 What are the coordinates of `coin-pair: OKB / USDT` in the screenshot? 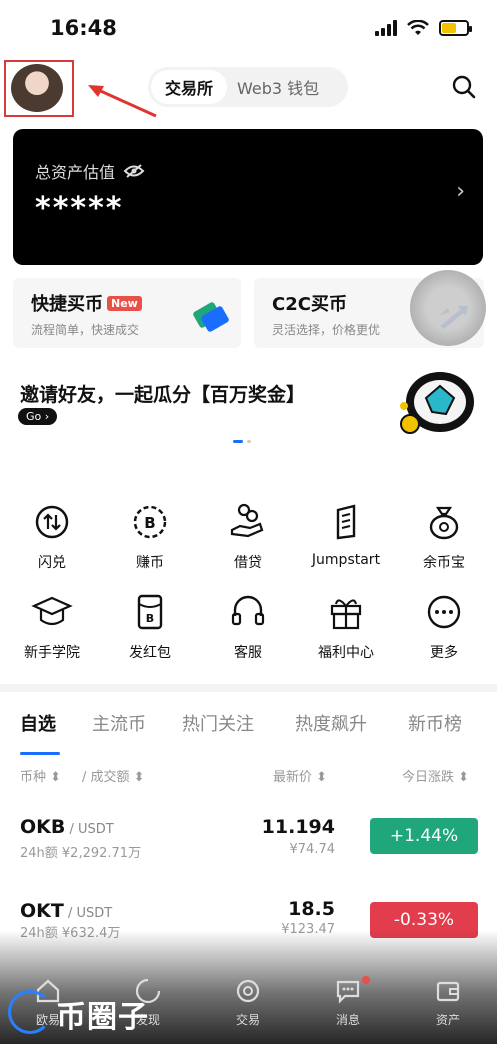 It's located at (67, 827).